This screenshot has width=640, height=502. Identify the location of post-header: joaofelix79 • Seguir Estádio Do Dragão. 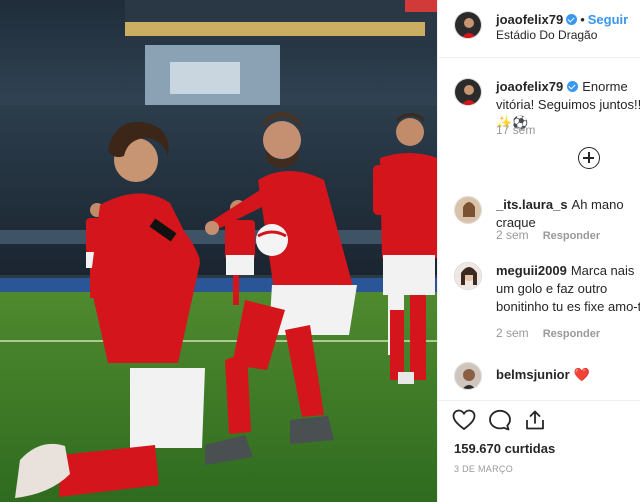
(539, 29).